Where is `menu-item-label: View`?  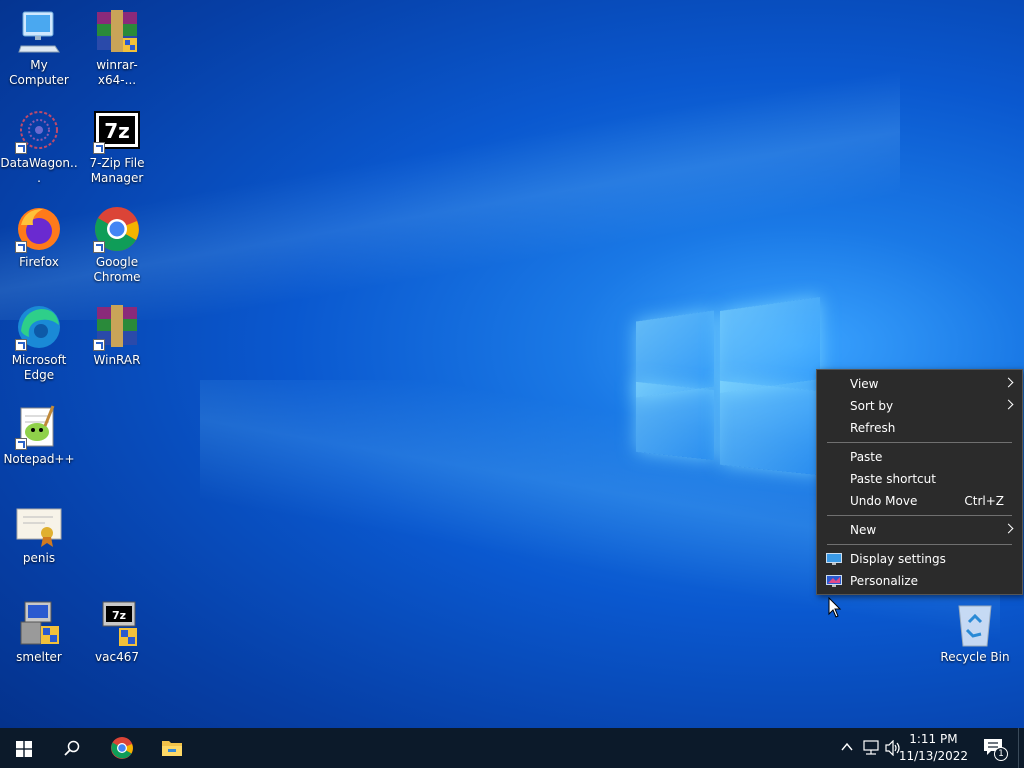 menu-item-label: View is located at coordinates (864, 384).